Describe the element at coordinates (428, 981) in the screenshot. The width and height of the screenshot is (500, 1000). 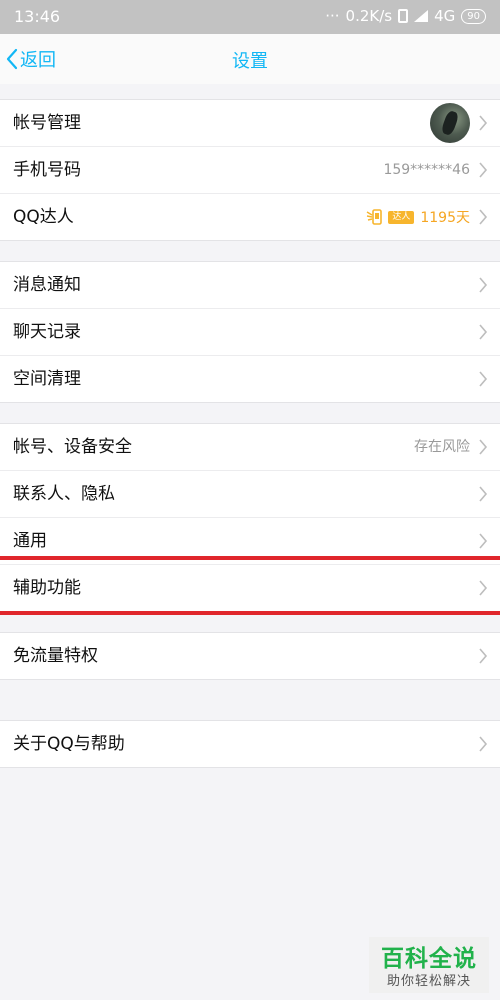
I see `watermark-subtitle: 助你轻松解决` at that location.